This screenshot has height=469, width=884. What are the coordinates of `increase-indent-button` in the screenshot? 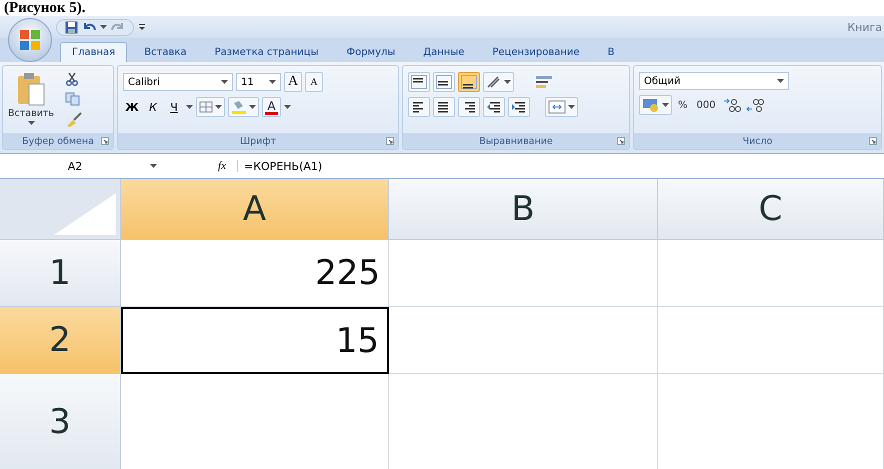 It's located at (519, 107).